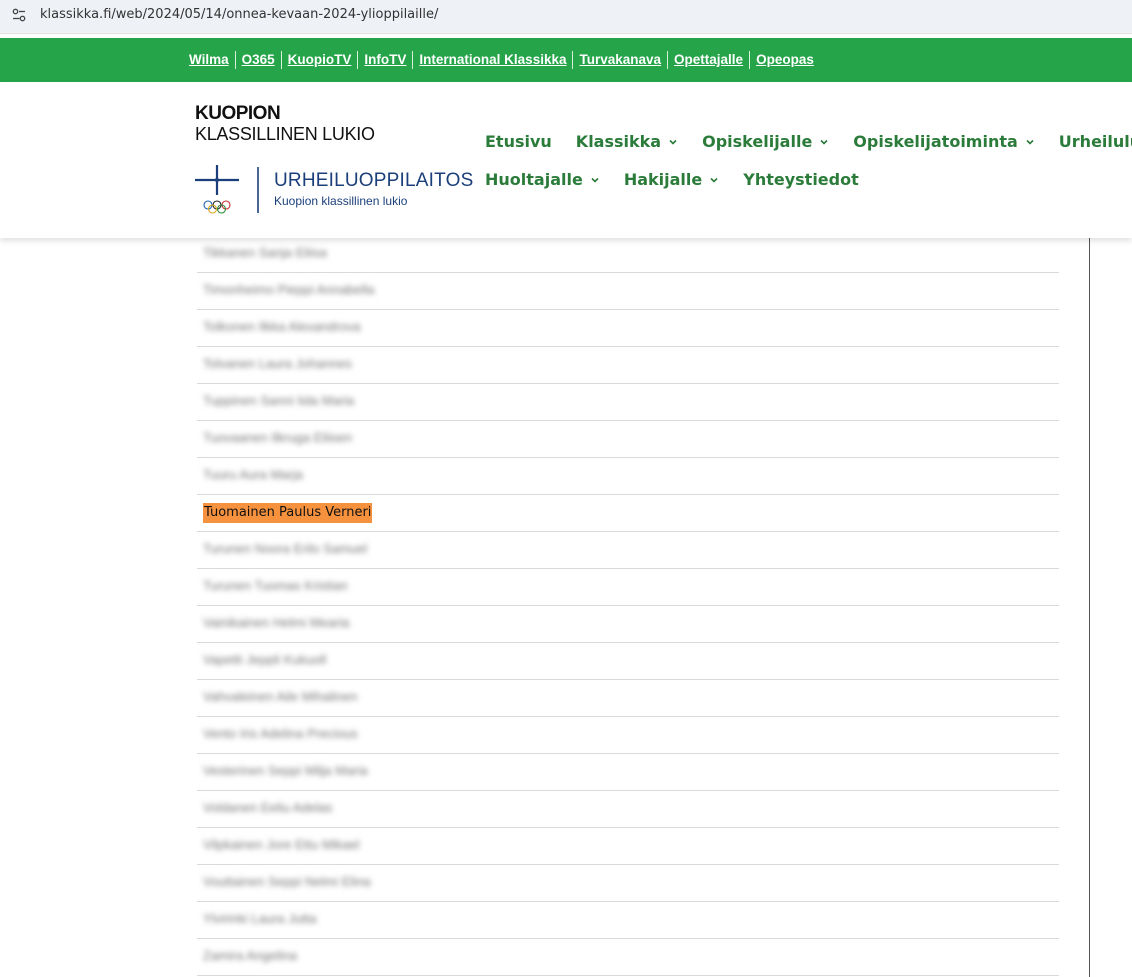  I want to click on blurred-name: Ylvirinki Laura Jutta, so click(260, 918).